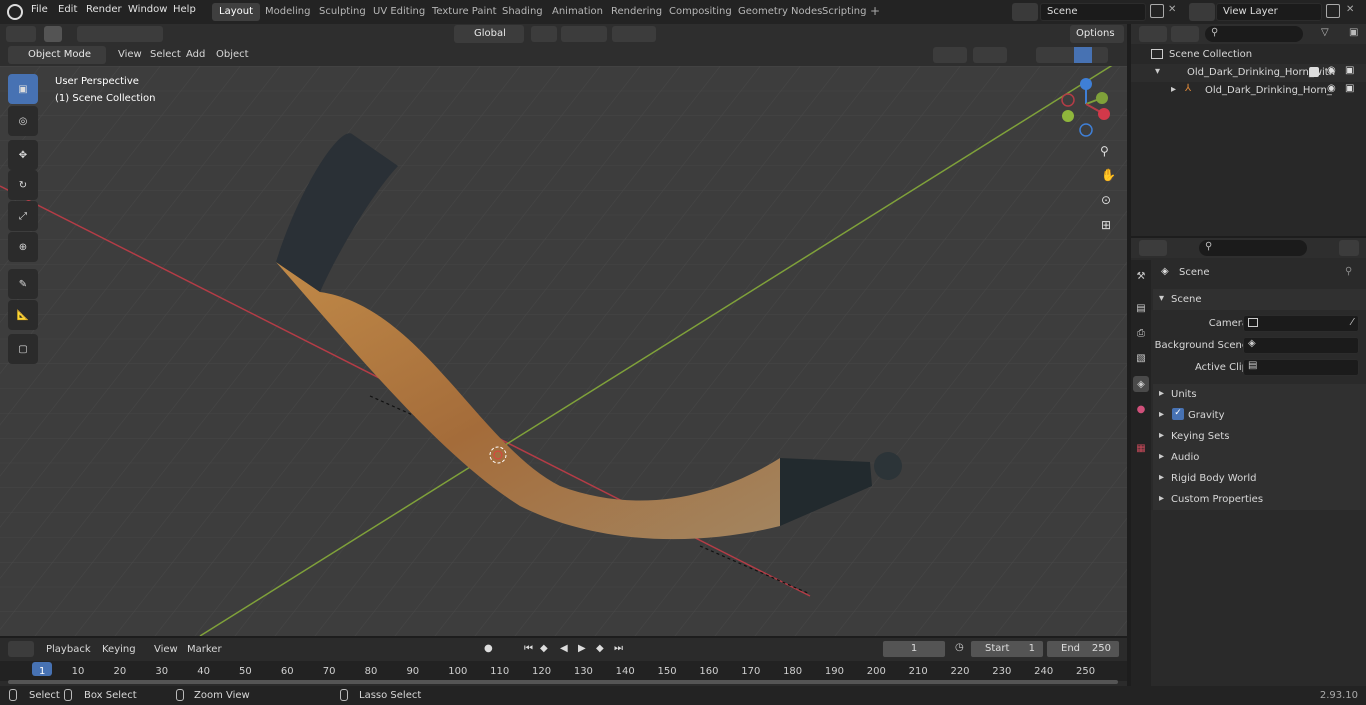 The image size is (1366, 705). I want to click on editor-type-icon, so click(21, 34).